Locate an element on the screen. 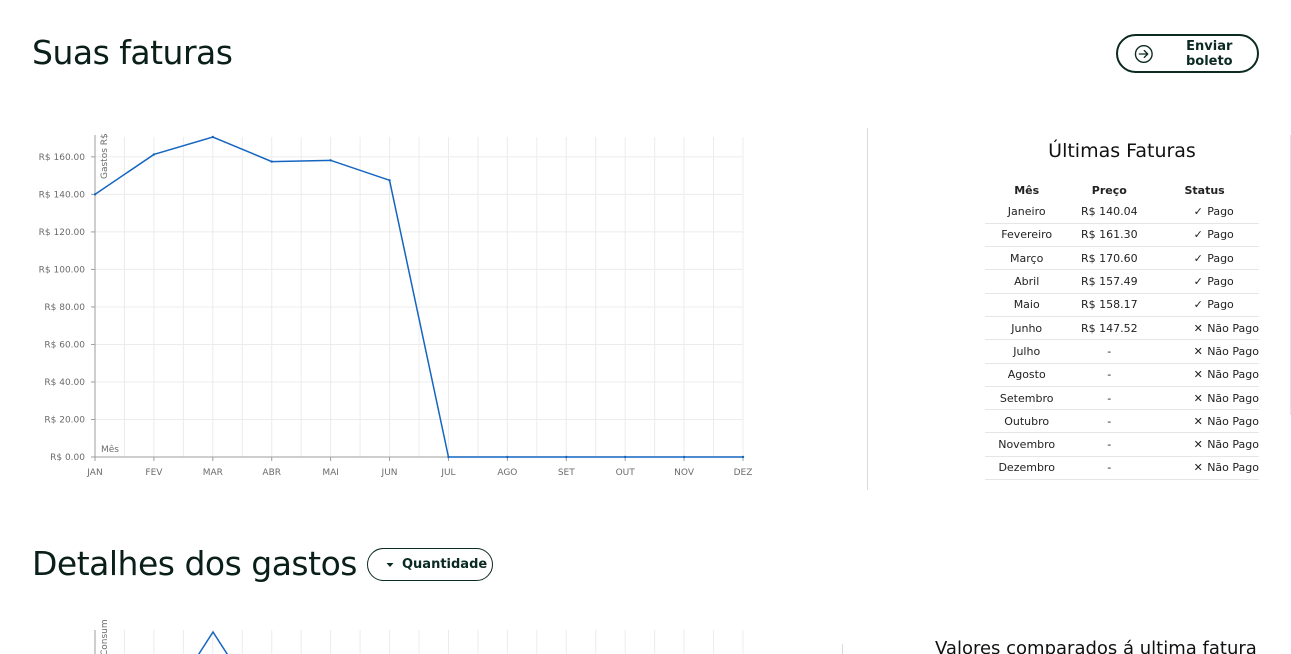 This screenshot has height=654, width=1291. row-month: Janeiro is located at coordinates (1027, 212).